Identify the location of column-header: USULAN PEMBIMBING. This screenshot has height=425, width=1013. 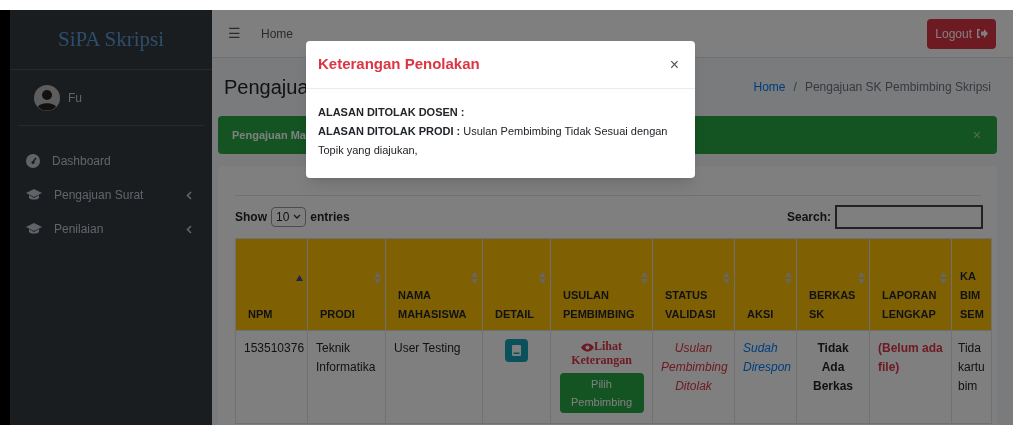
(601, 284).